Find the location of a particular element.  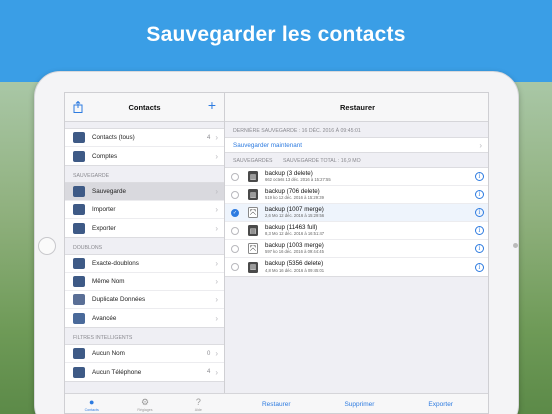

backup-name: backup (1003 merge) is located at coordinates (294, 245).